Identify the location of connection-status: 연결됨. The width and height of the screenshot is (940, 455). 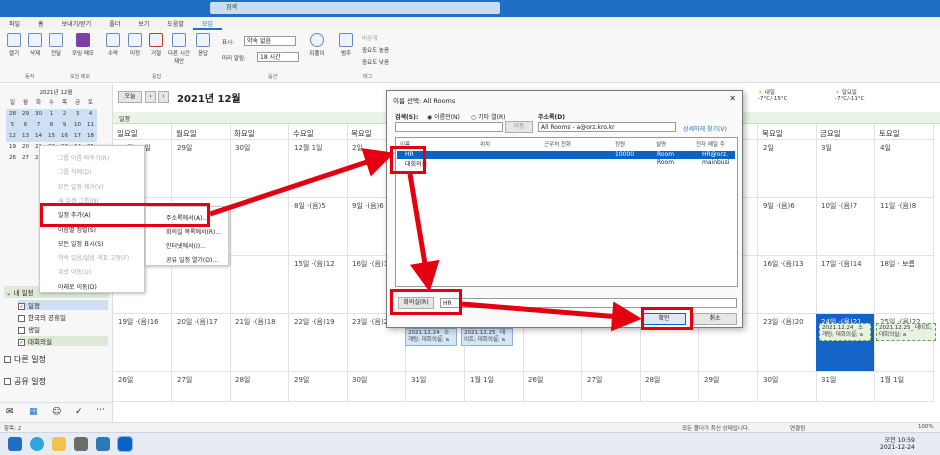
(798, 429).